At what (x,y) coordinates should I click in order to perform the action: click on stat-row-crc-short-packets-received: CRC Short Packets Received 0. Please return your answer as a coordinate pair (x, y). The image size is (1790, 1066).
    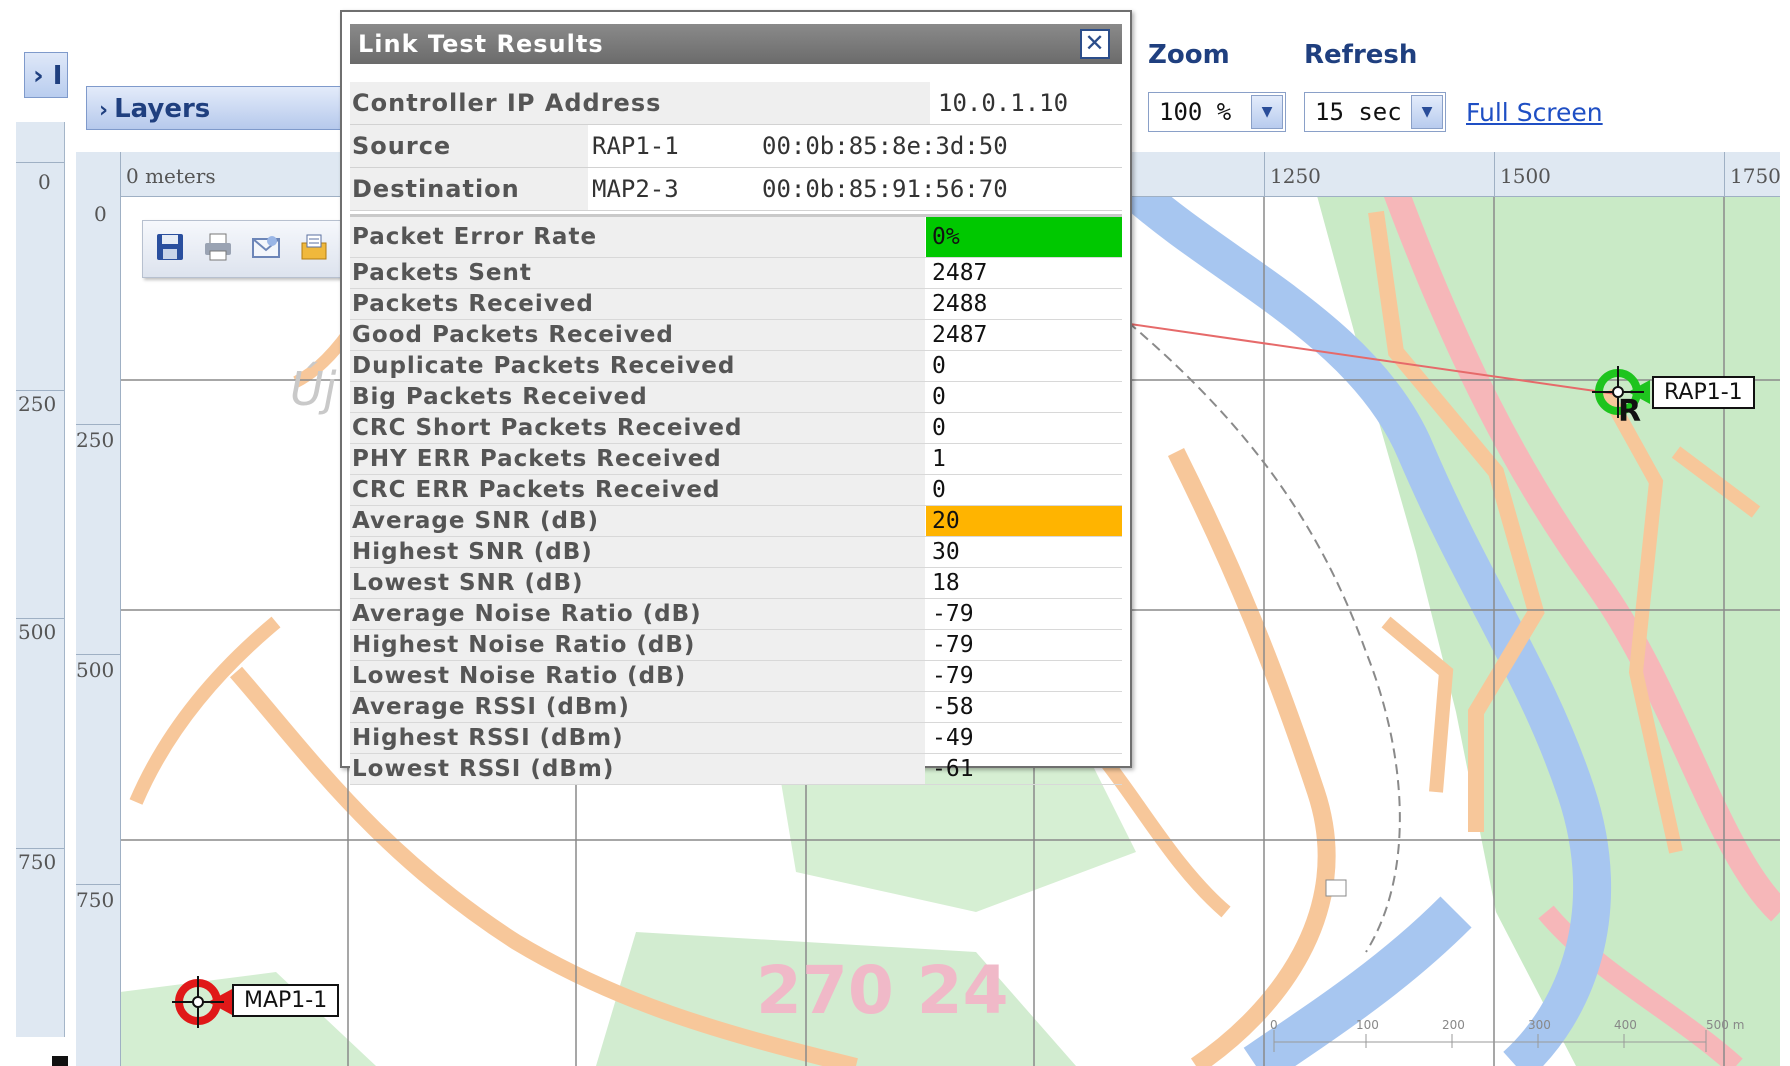
    Looking at the image, I should click on (736, 428).